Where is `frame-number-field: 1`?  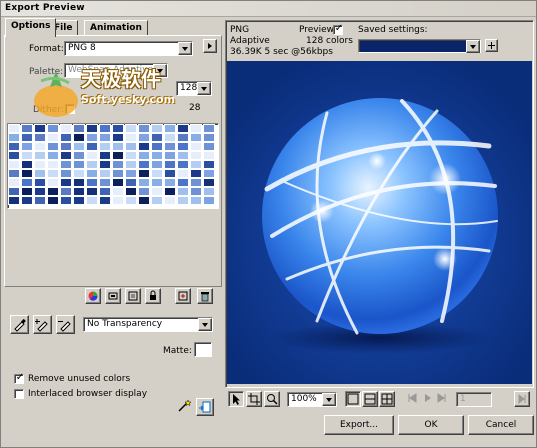 frame-number-field: 1 is located at coordinates (474, 399).